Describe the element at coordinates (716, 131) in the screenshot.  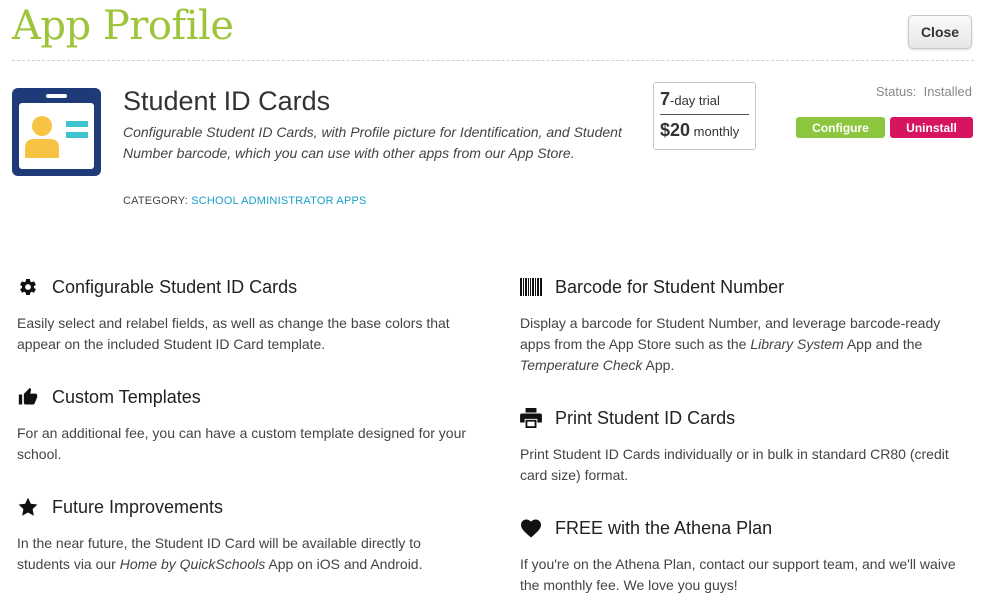
I see `price-period: monthly` at that location.